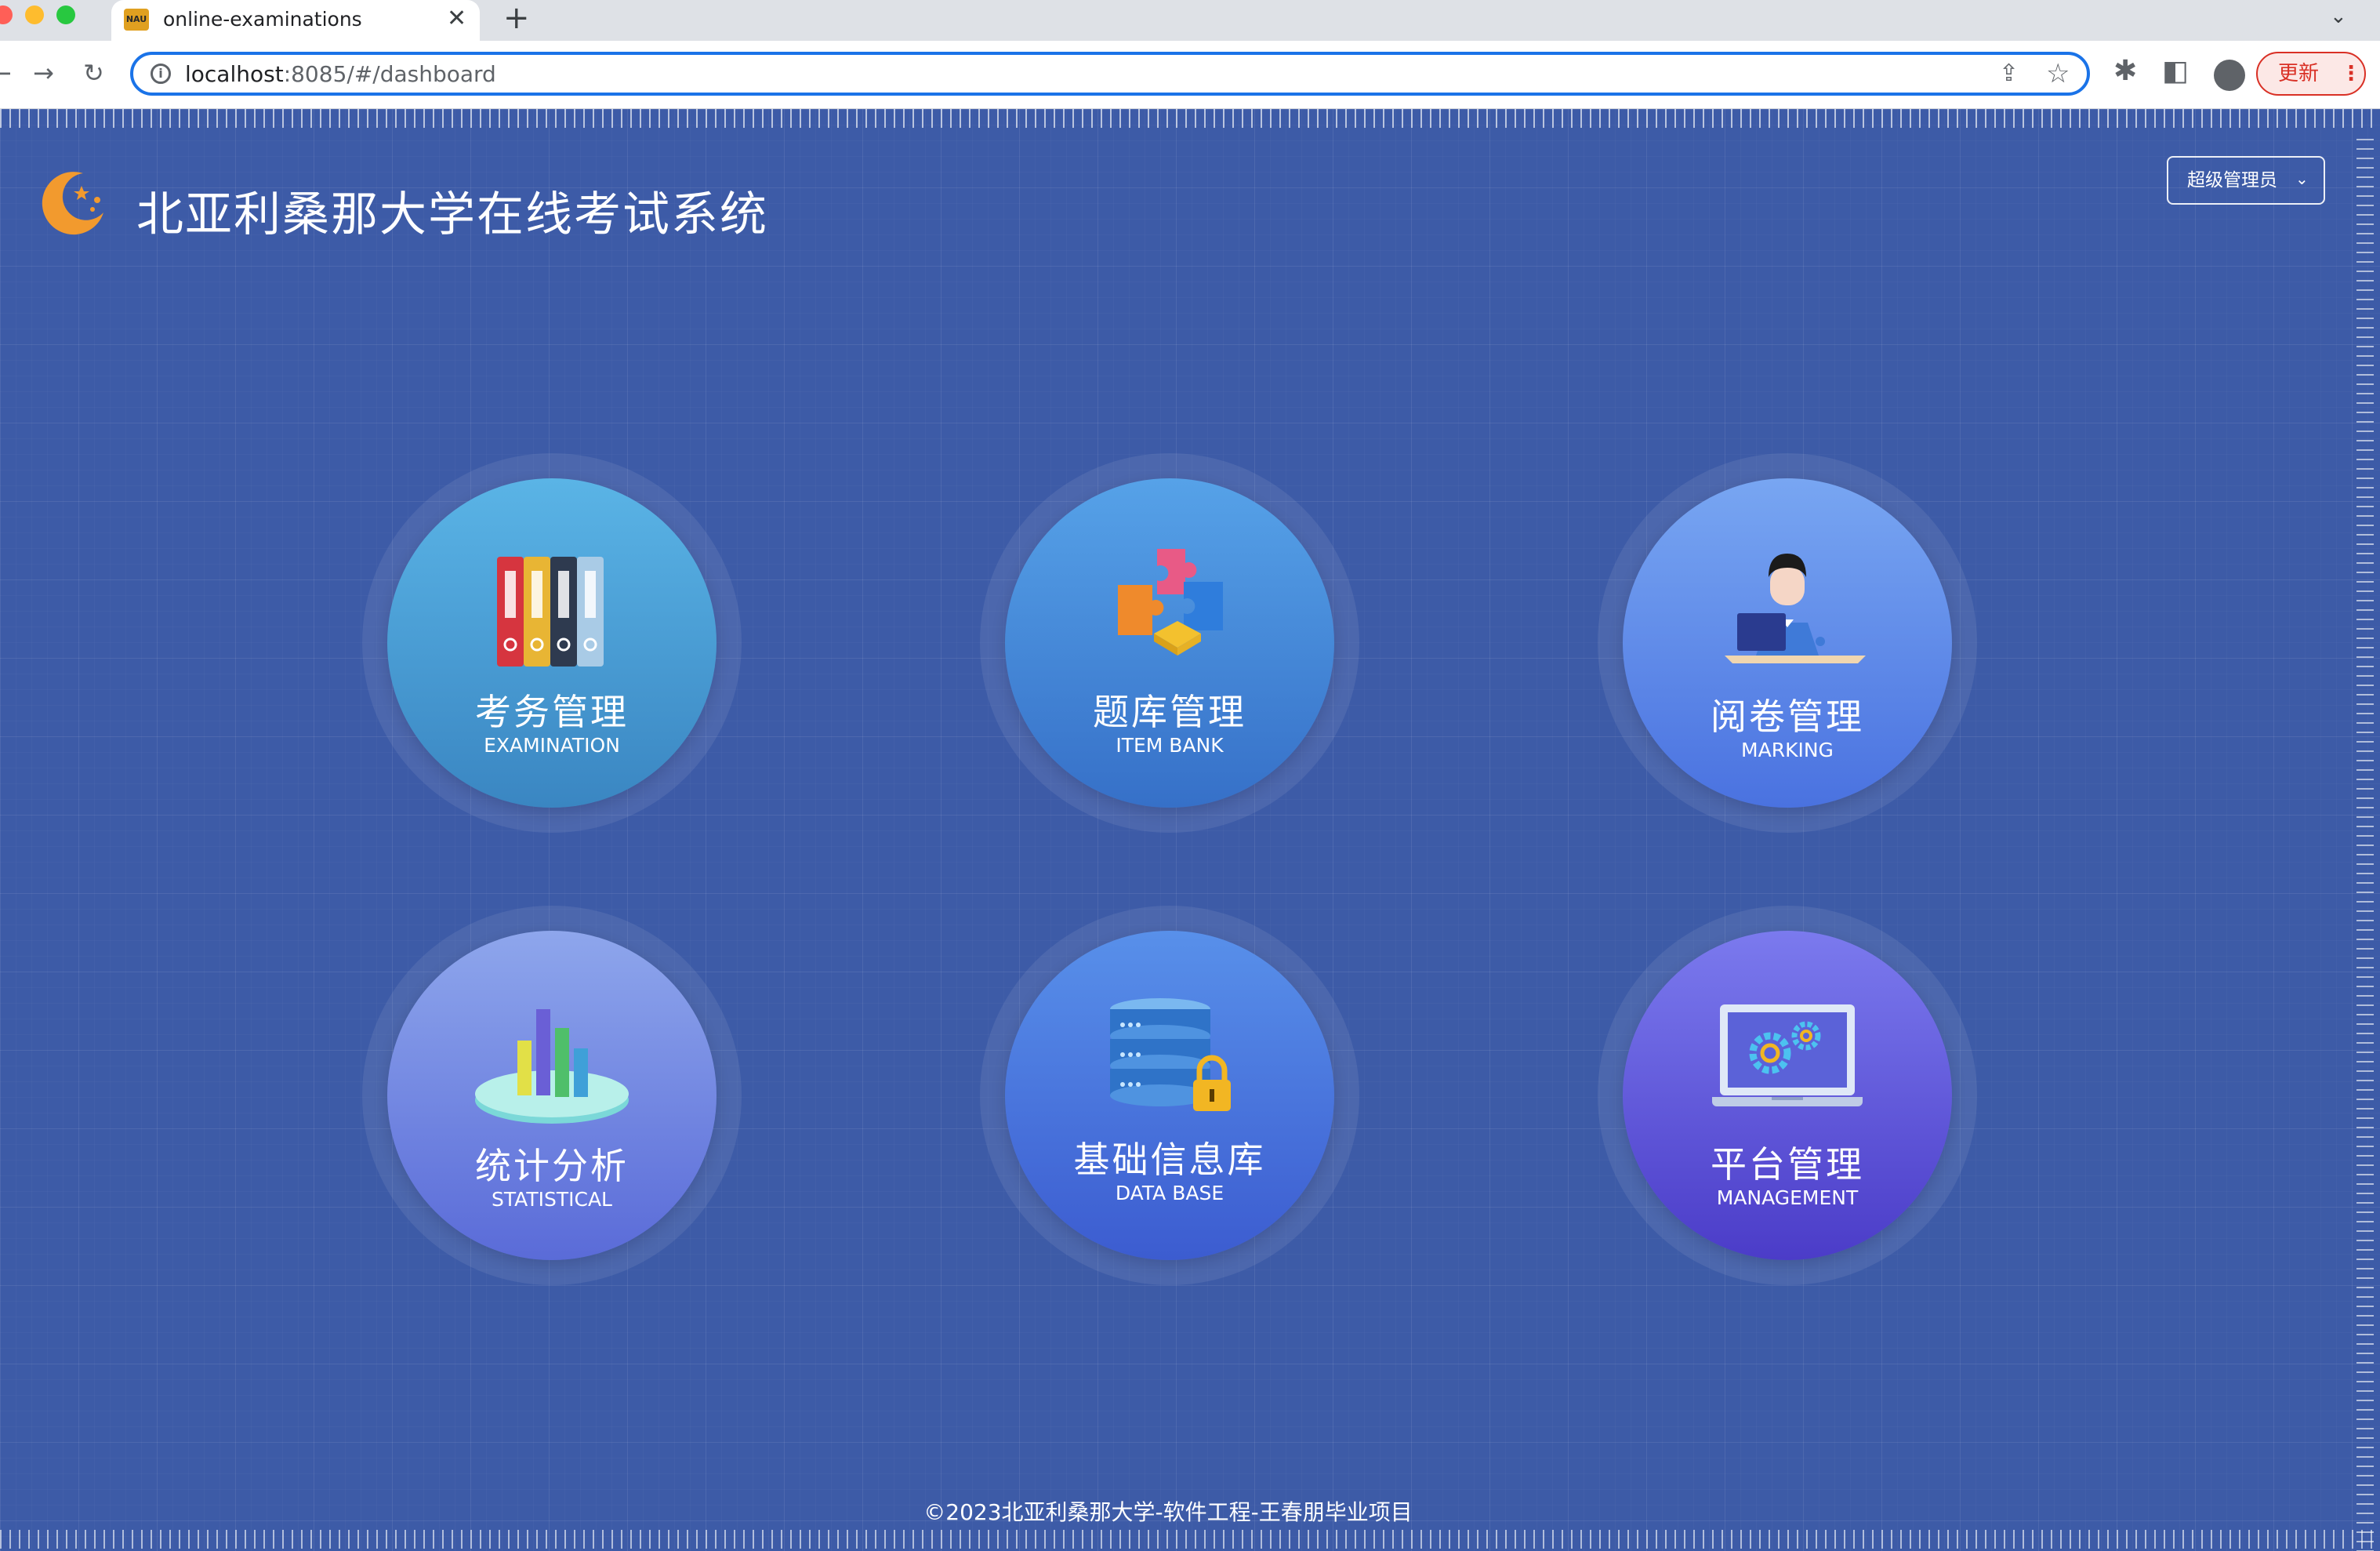 The width and height of the screenshot is (2380, 1551). I want to click on module-statistical-circle: 统计分析 STATISTICAL, so click(552, 1095).